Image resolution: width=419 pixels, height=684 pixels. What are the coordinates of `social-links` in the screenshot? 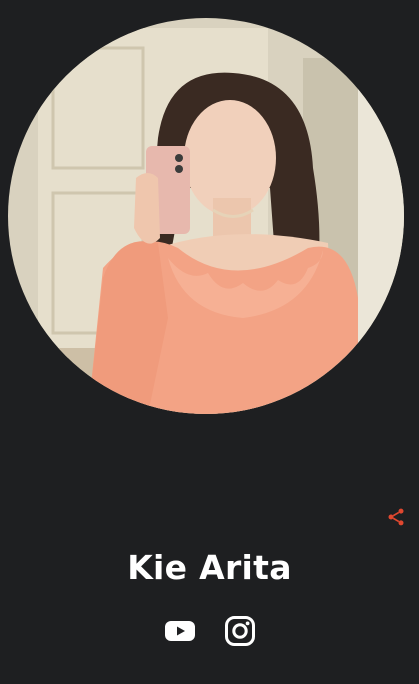 It's located at (209, 631).